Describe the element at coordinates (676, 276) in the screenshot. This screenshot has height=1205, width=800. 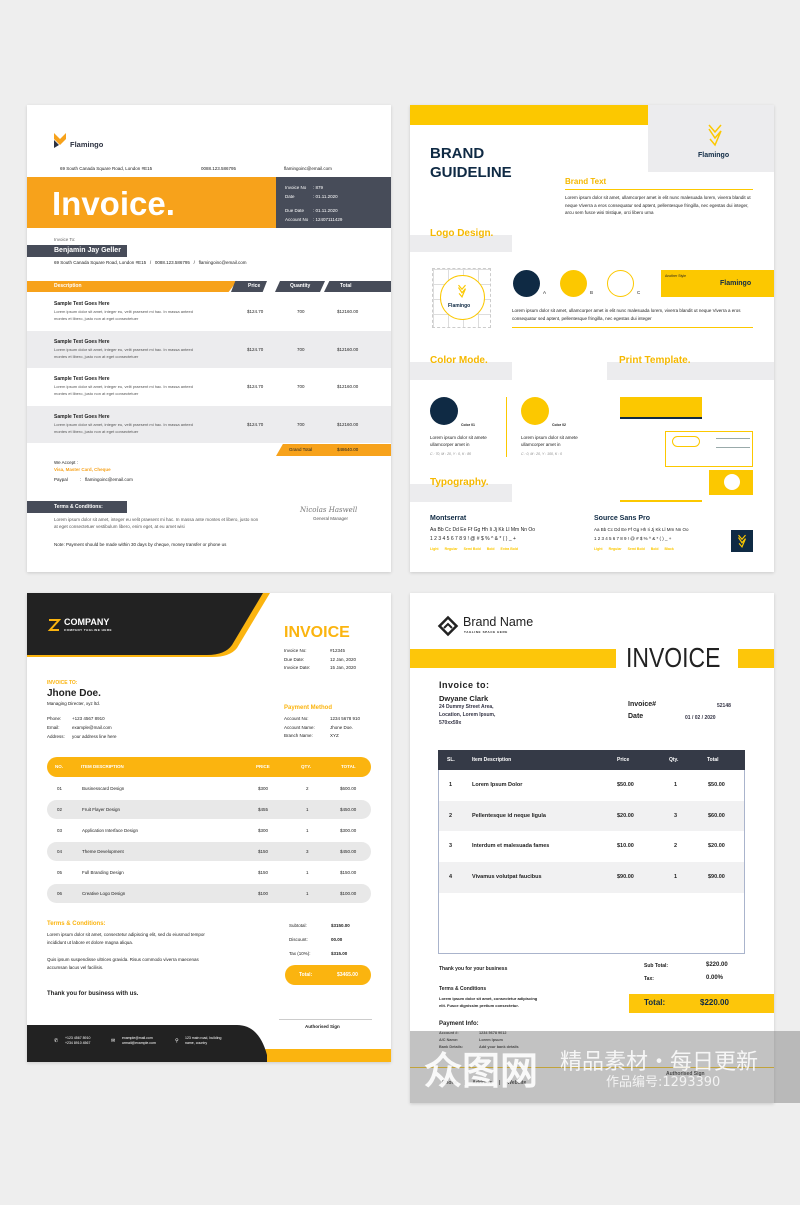
I see `another-style-label: Another Style` at that location.